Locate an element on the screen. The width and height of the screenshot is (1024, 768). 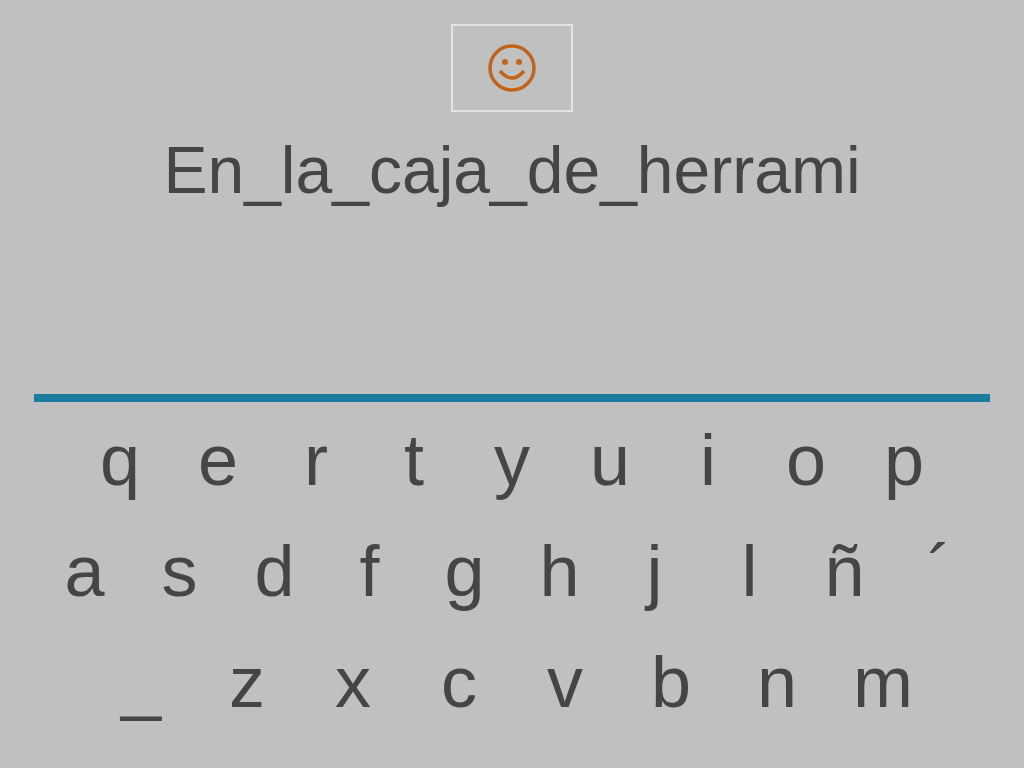
letter-key: u is located at coordinates (610, 459).